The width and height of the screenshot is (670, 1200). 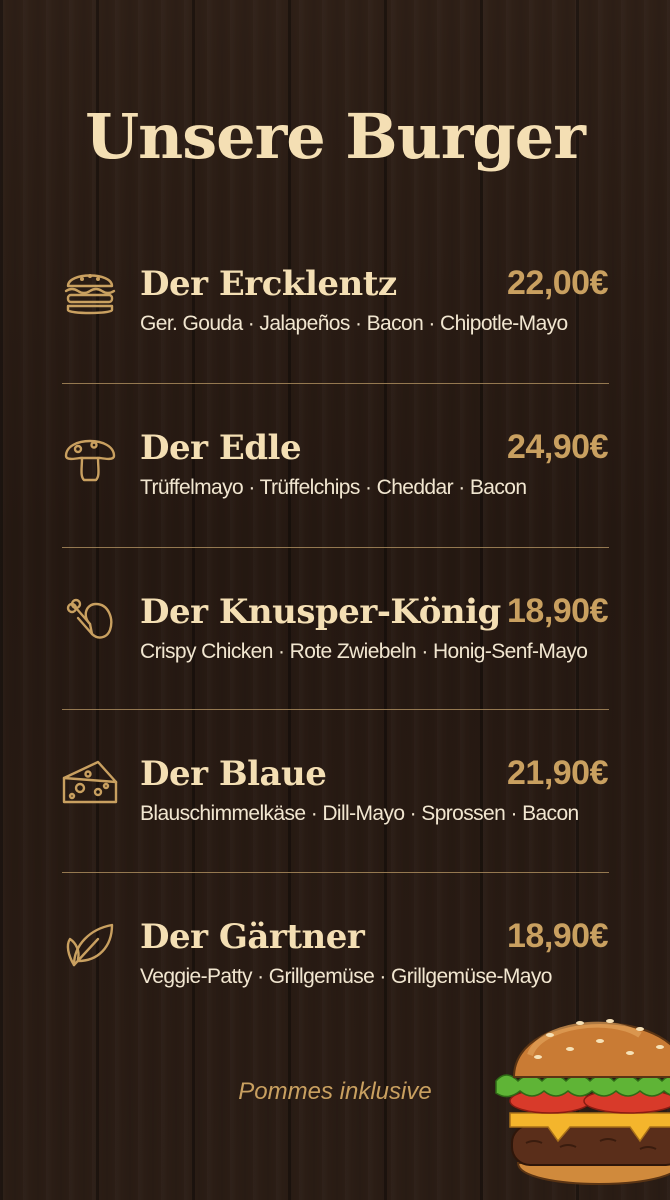 What do you see at coordinates (252, 937) in the screenshot?
I see `item-name: Der Gärtner` at bounding box center [252, 937].